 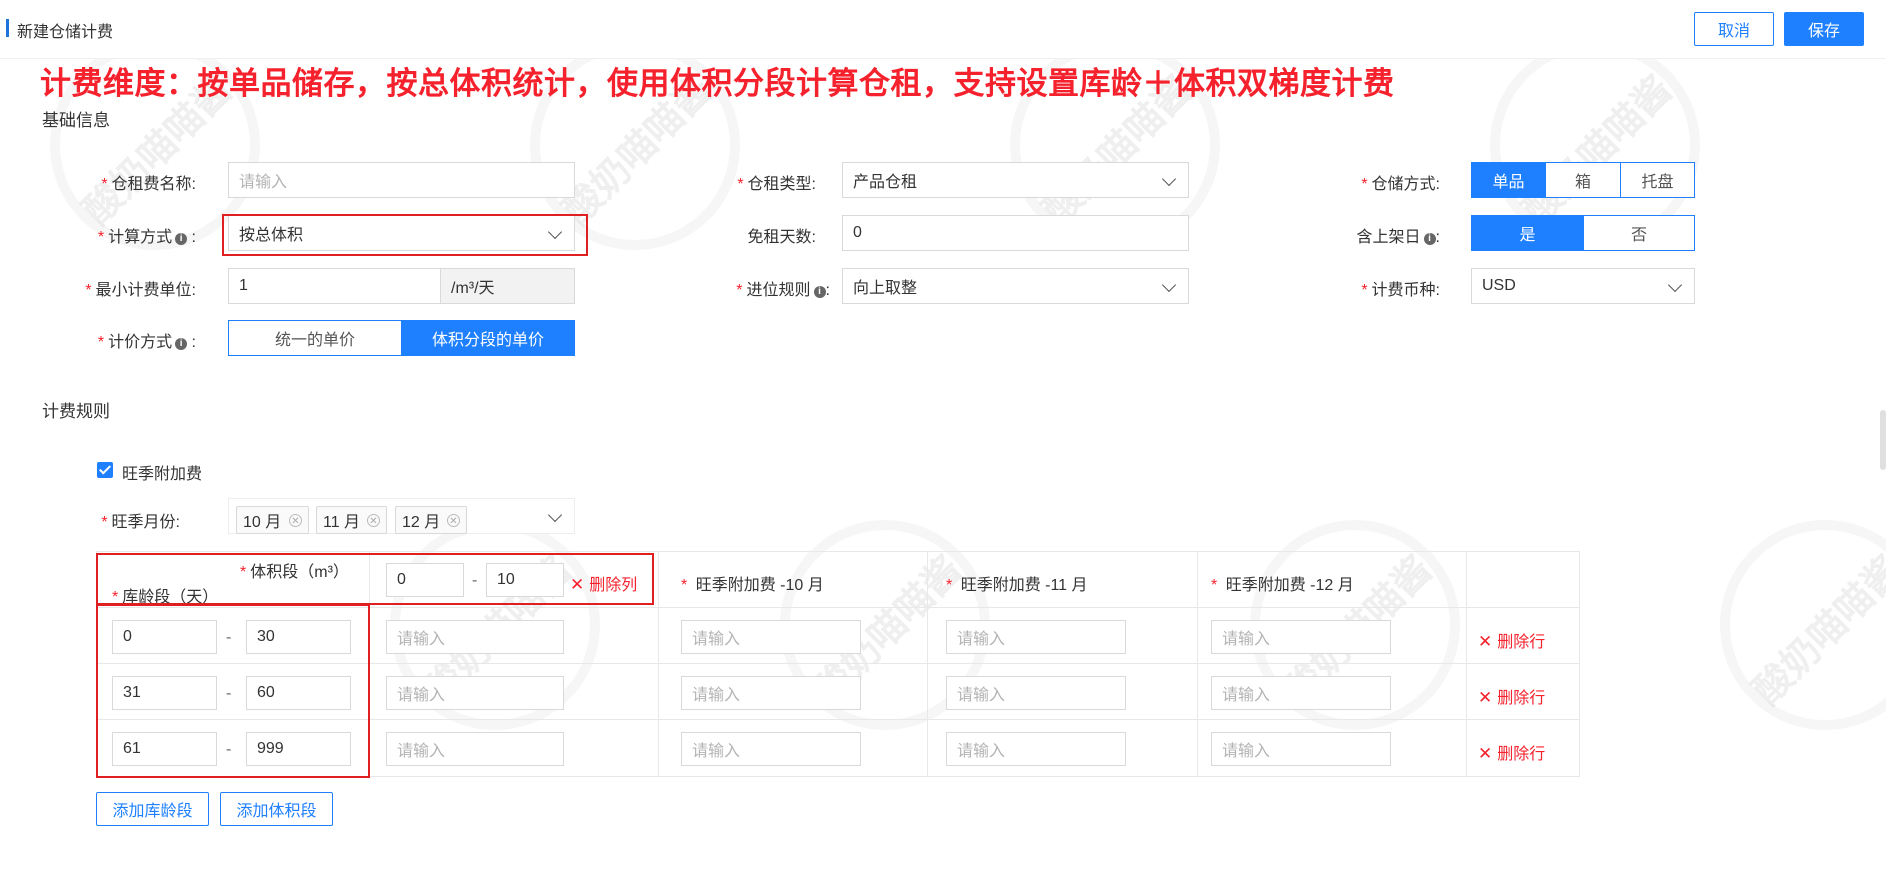 I want to click on add-age-range-button: 添加库龄段, so click(x=152, y=809).